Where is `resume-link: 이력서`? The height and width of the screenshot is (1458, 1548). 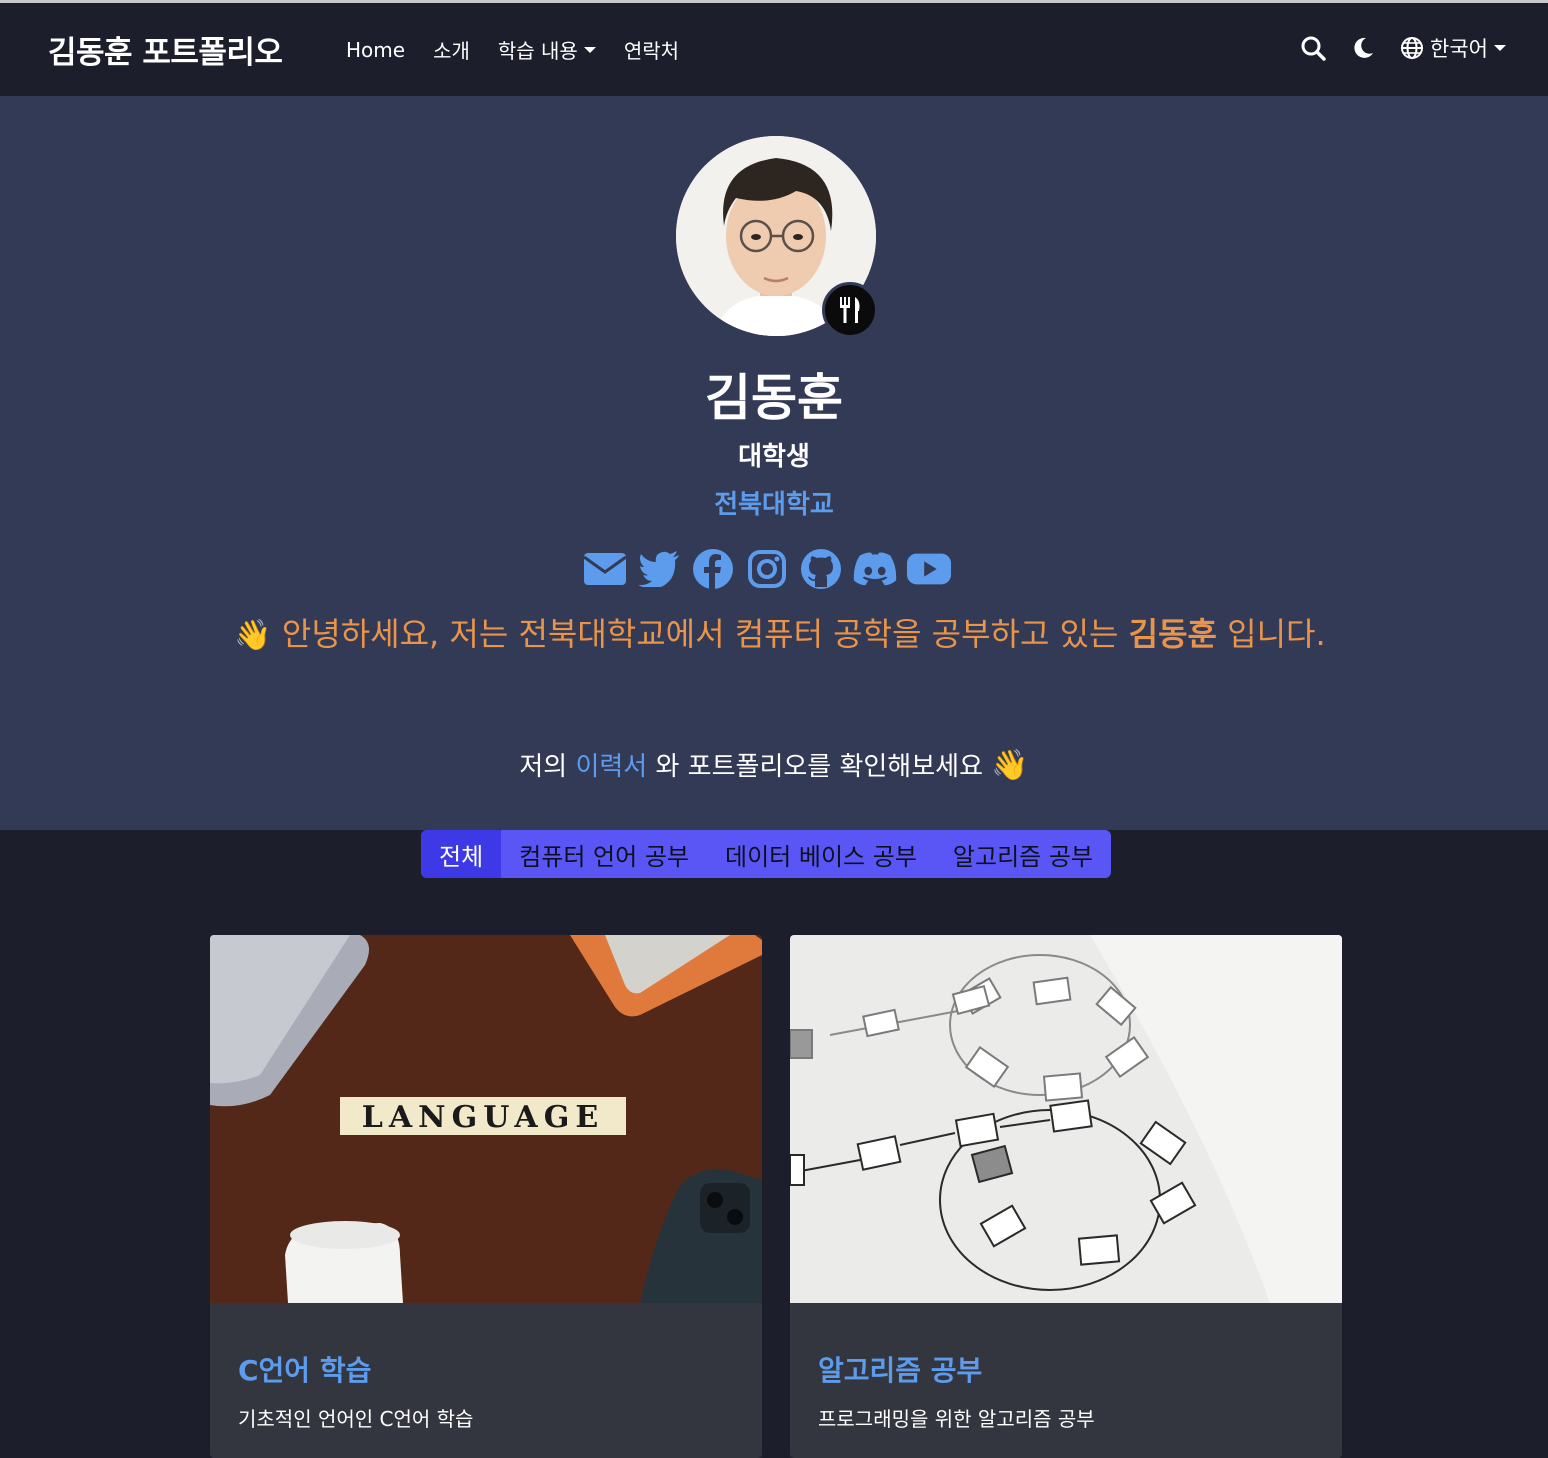
resume-link: 이력서 is located at coordinates (611, 767).